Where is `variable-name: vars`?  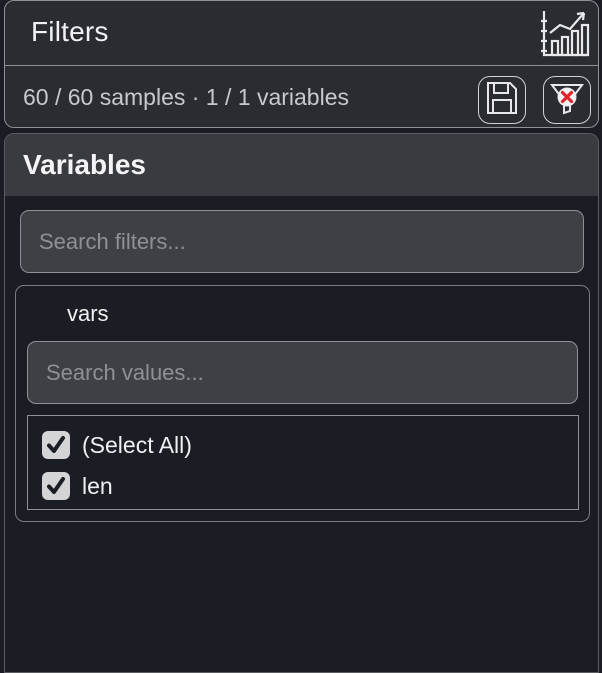
variable-name: vars is located at coordinates (88, 313).